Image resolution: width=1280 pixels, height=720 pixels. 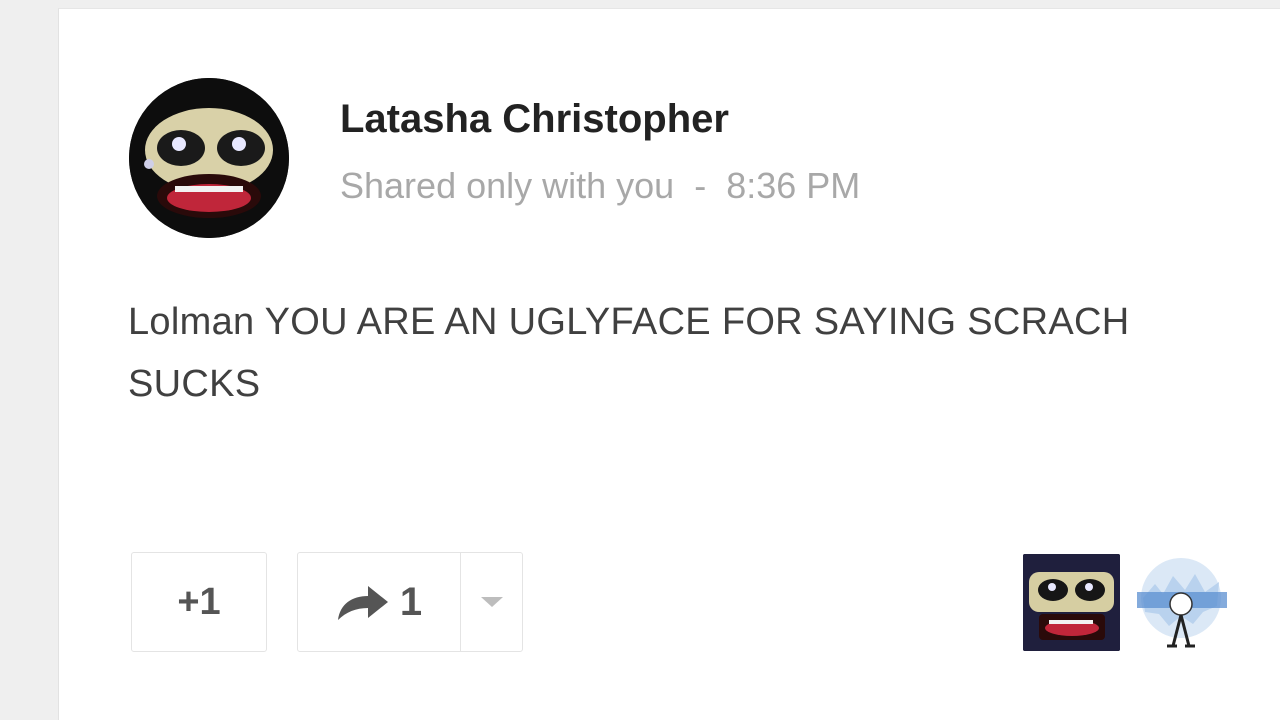 I want to click on share-arrow-icon, so click(x=362, y=603).